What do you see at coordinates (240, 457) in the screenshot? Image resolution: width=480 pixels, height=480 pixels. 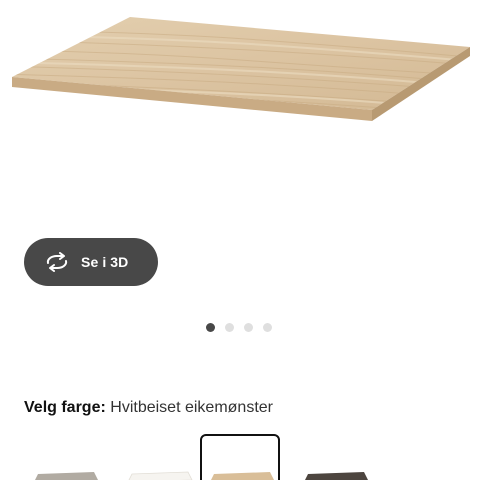 I see `color-swatch-whitewashed-oak` at bounding box center [240, 457].